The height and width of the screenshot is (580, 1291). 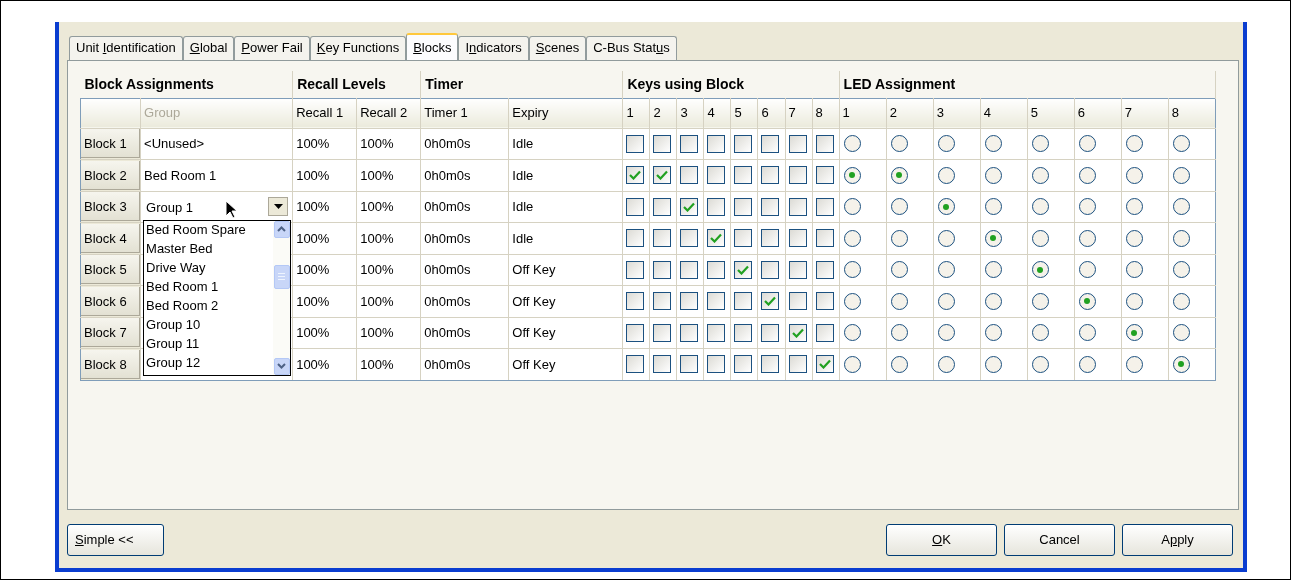 What do you see at coordinates (111, 175) in the screenshot?
I see `row-header: Block 2` at bounding box center [111, 175].